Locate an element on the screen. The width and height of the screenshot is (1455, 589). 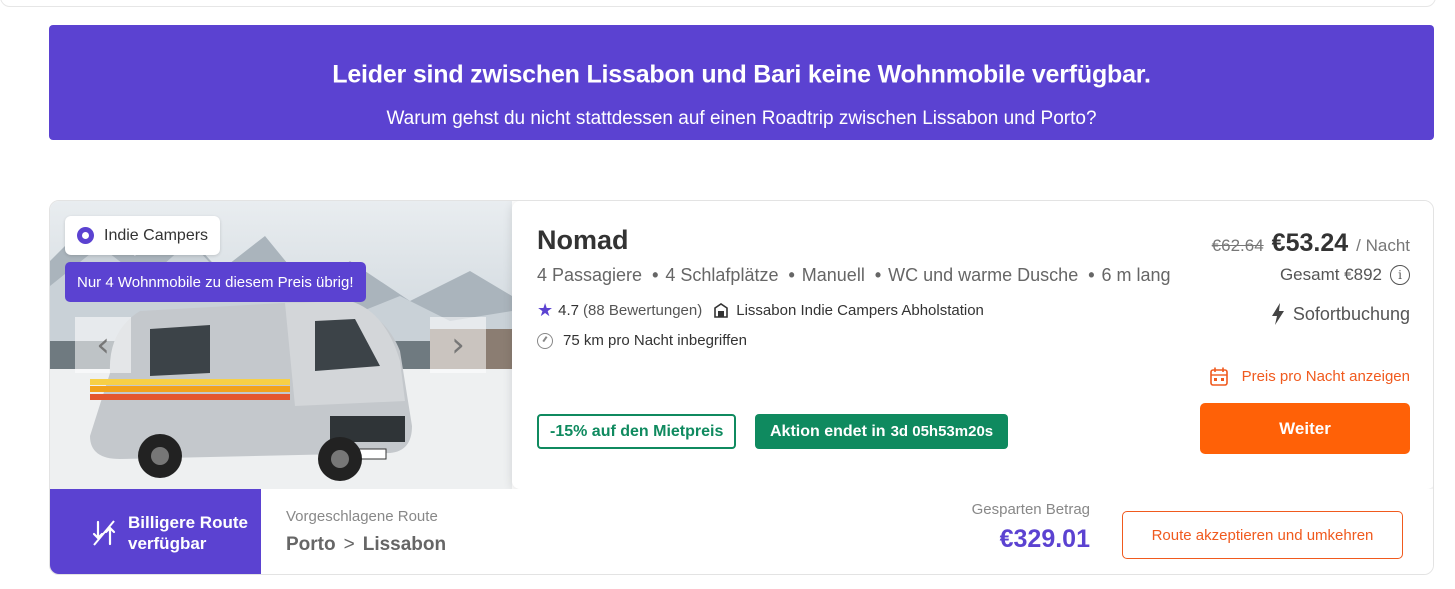
cheaper-route-badge: Billigere Route verfügbar is located at coordinates (155, 531).